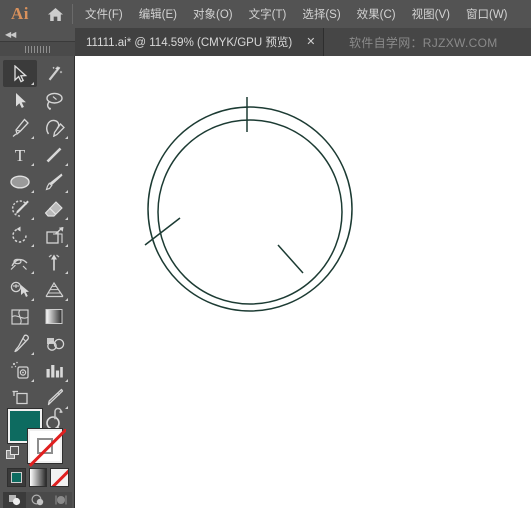  I want to click on double-chevron-left-icon: ◀◀, so click(10, 34).